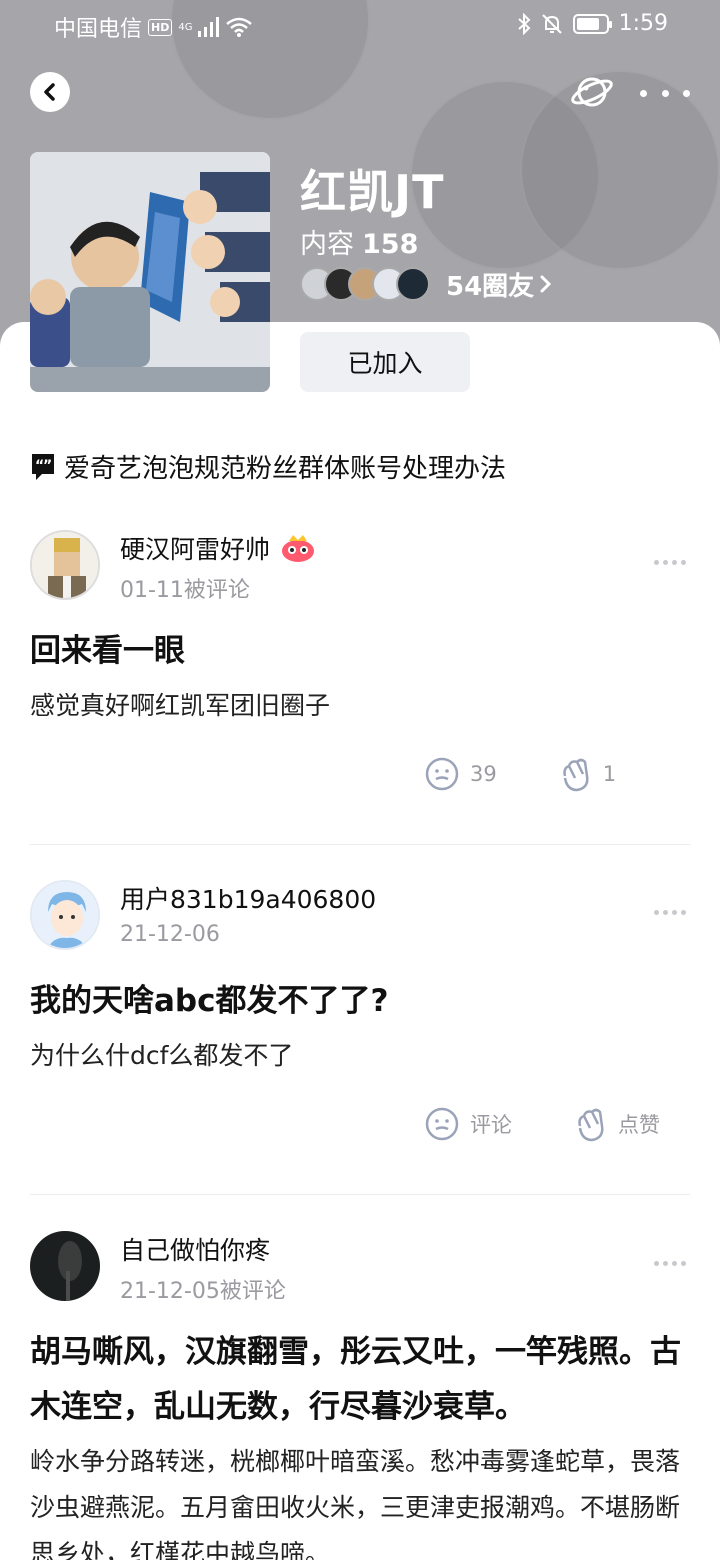 This screenshot has width=720, height=1560. What do you see at coordinates (239, 27) in the screenshot?
I see `wifi-icon` at bounding box center [239, 27].